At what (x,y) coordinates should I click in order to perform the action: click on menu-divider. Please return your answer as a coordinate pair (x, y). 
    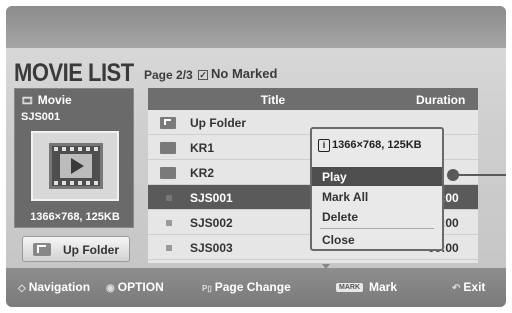
    Looking at the image, I should click on (377, 228).